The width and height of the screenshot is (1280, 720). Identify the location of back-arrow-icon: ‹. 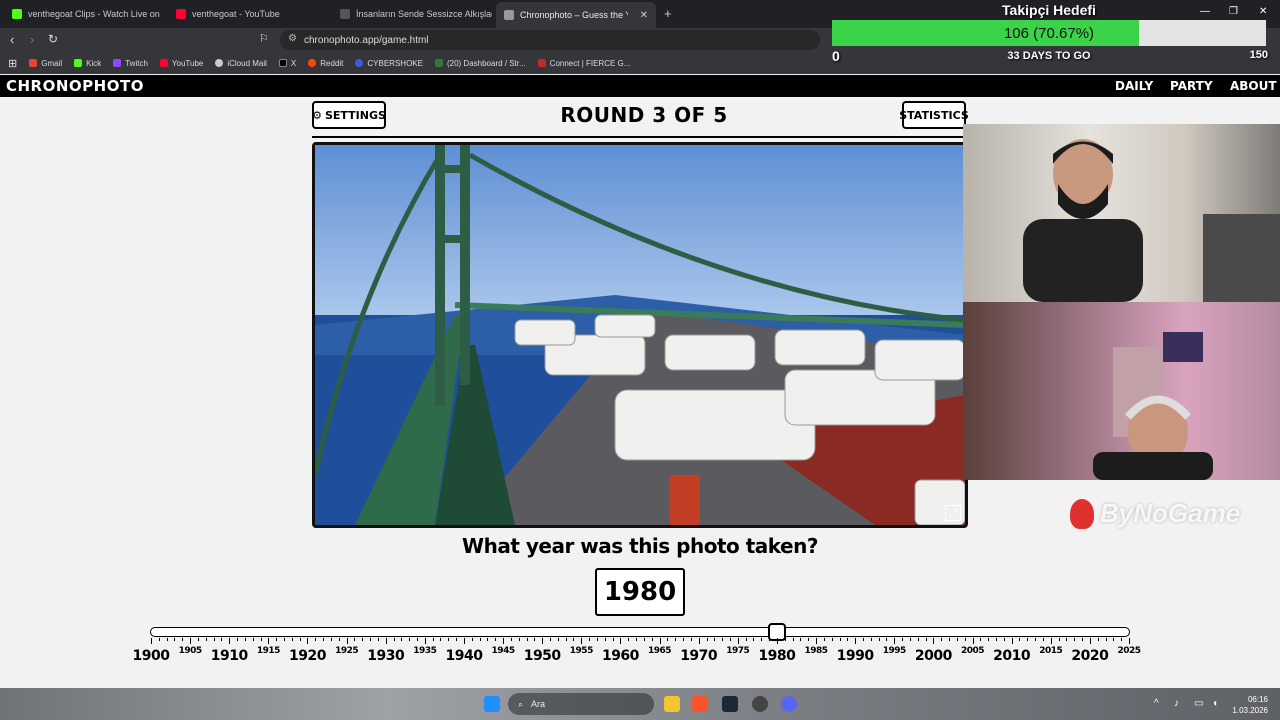
(12, 39).